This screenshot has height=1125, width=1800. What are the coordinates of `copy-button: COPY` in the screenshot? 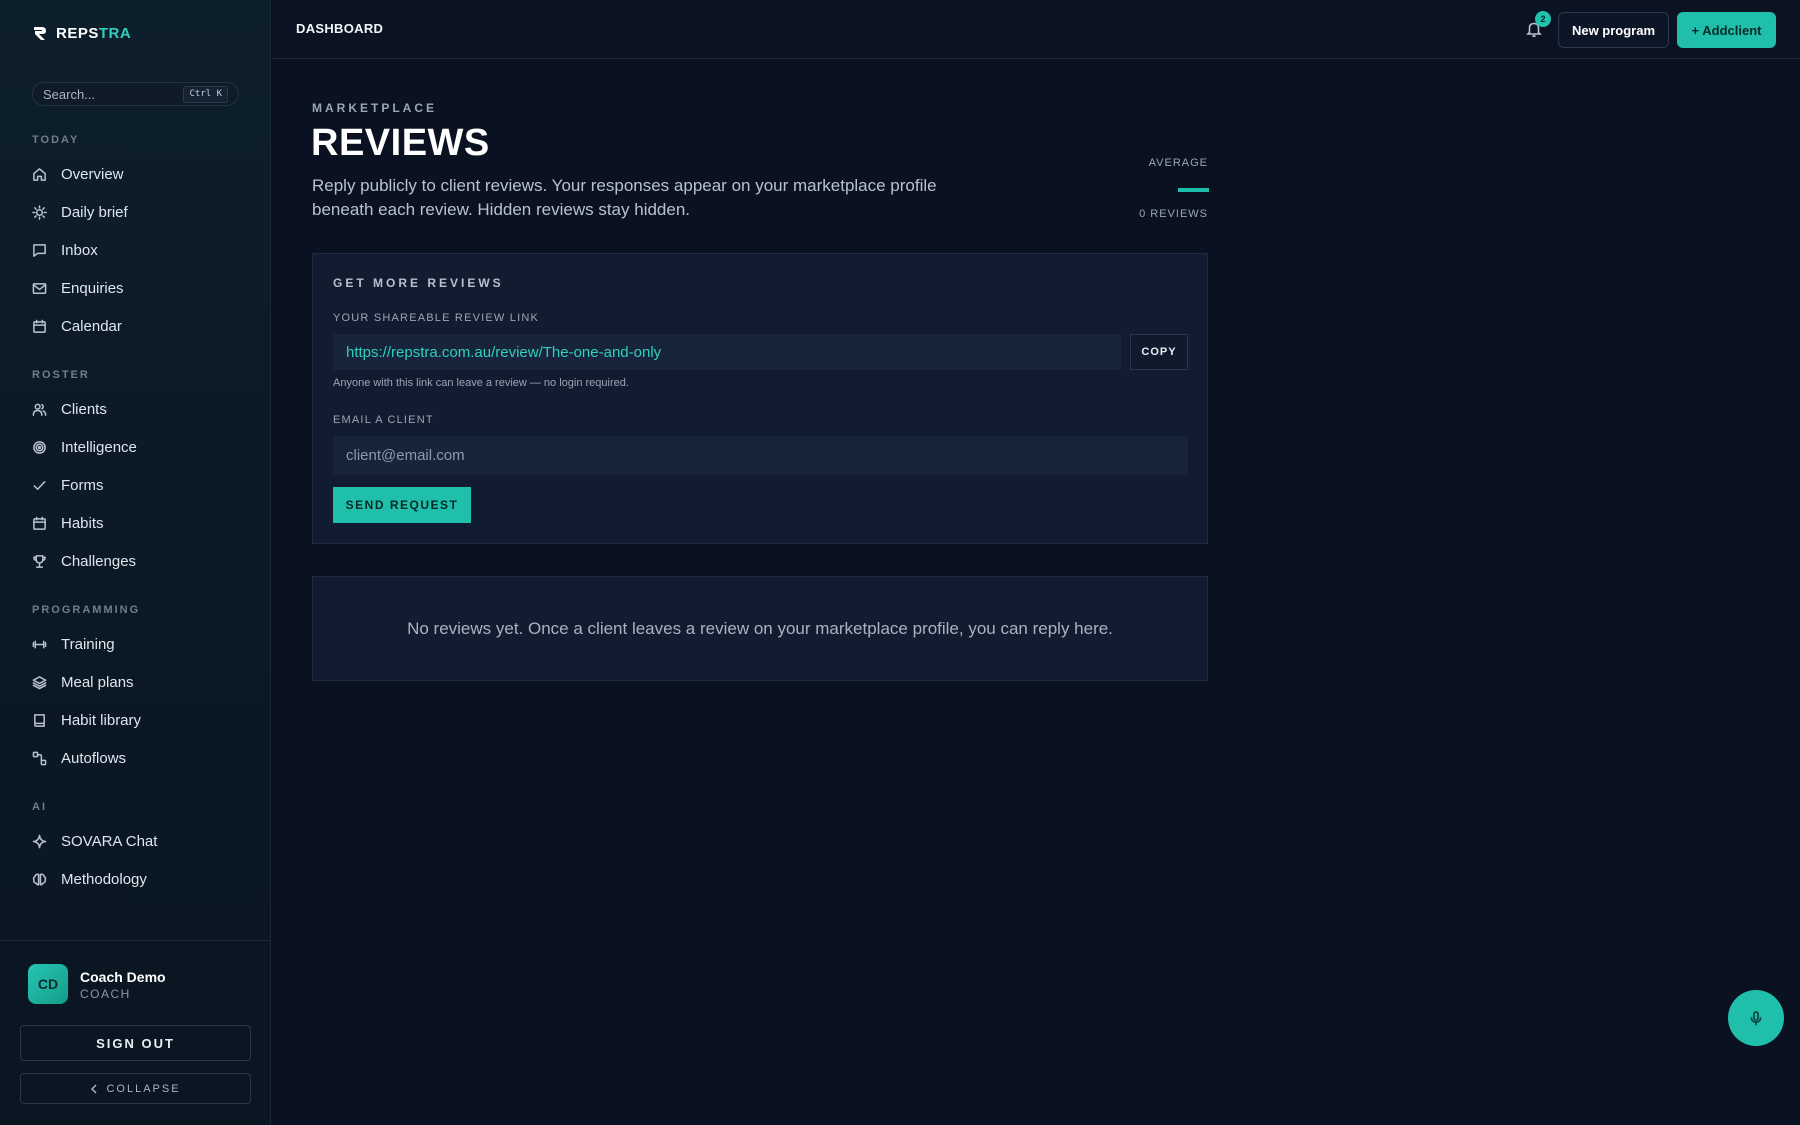 It's located at (1159, 352).